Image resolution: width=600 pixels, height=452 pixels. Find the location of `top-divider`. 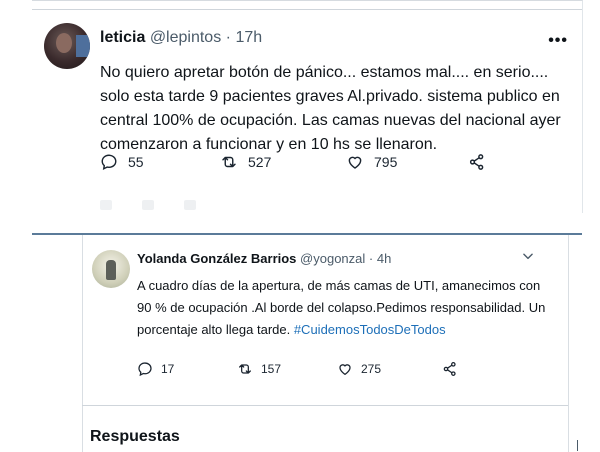

top-divider is located at coordinates (307, 9).